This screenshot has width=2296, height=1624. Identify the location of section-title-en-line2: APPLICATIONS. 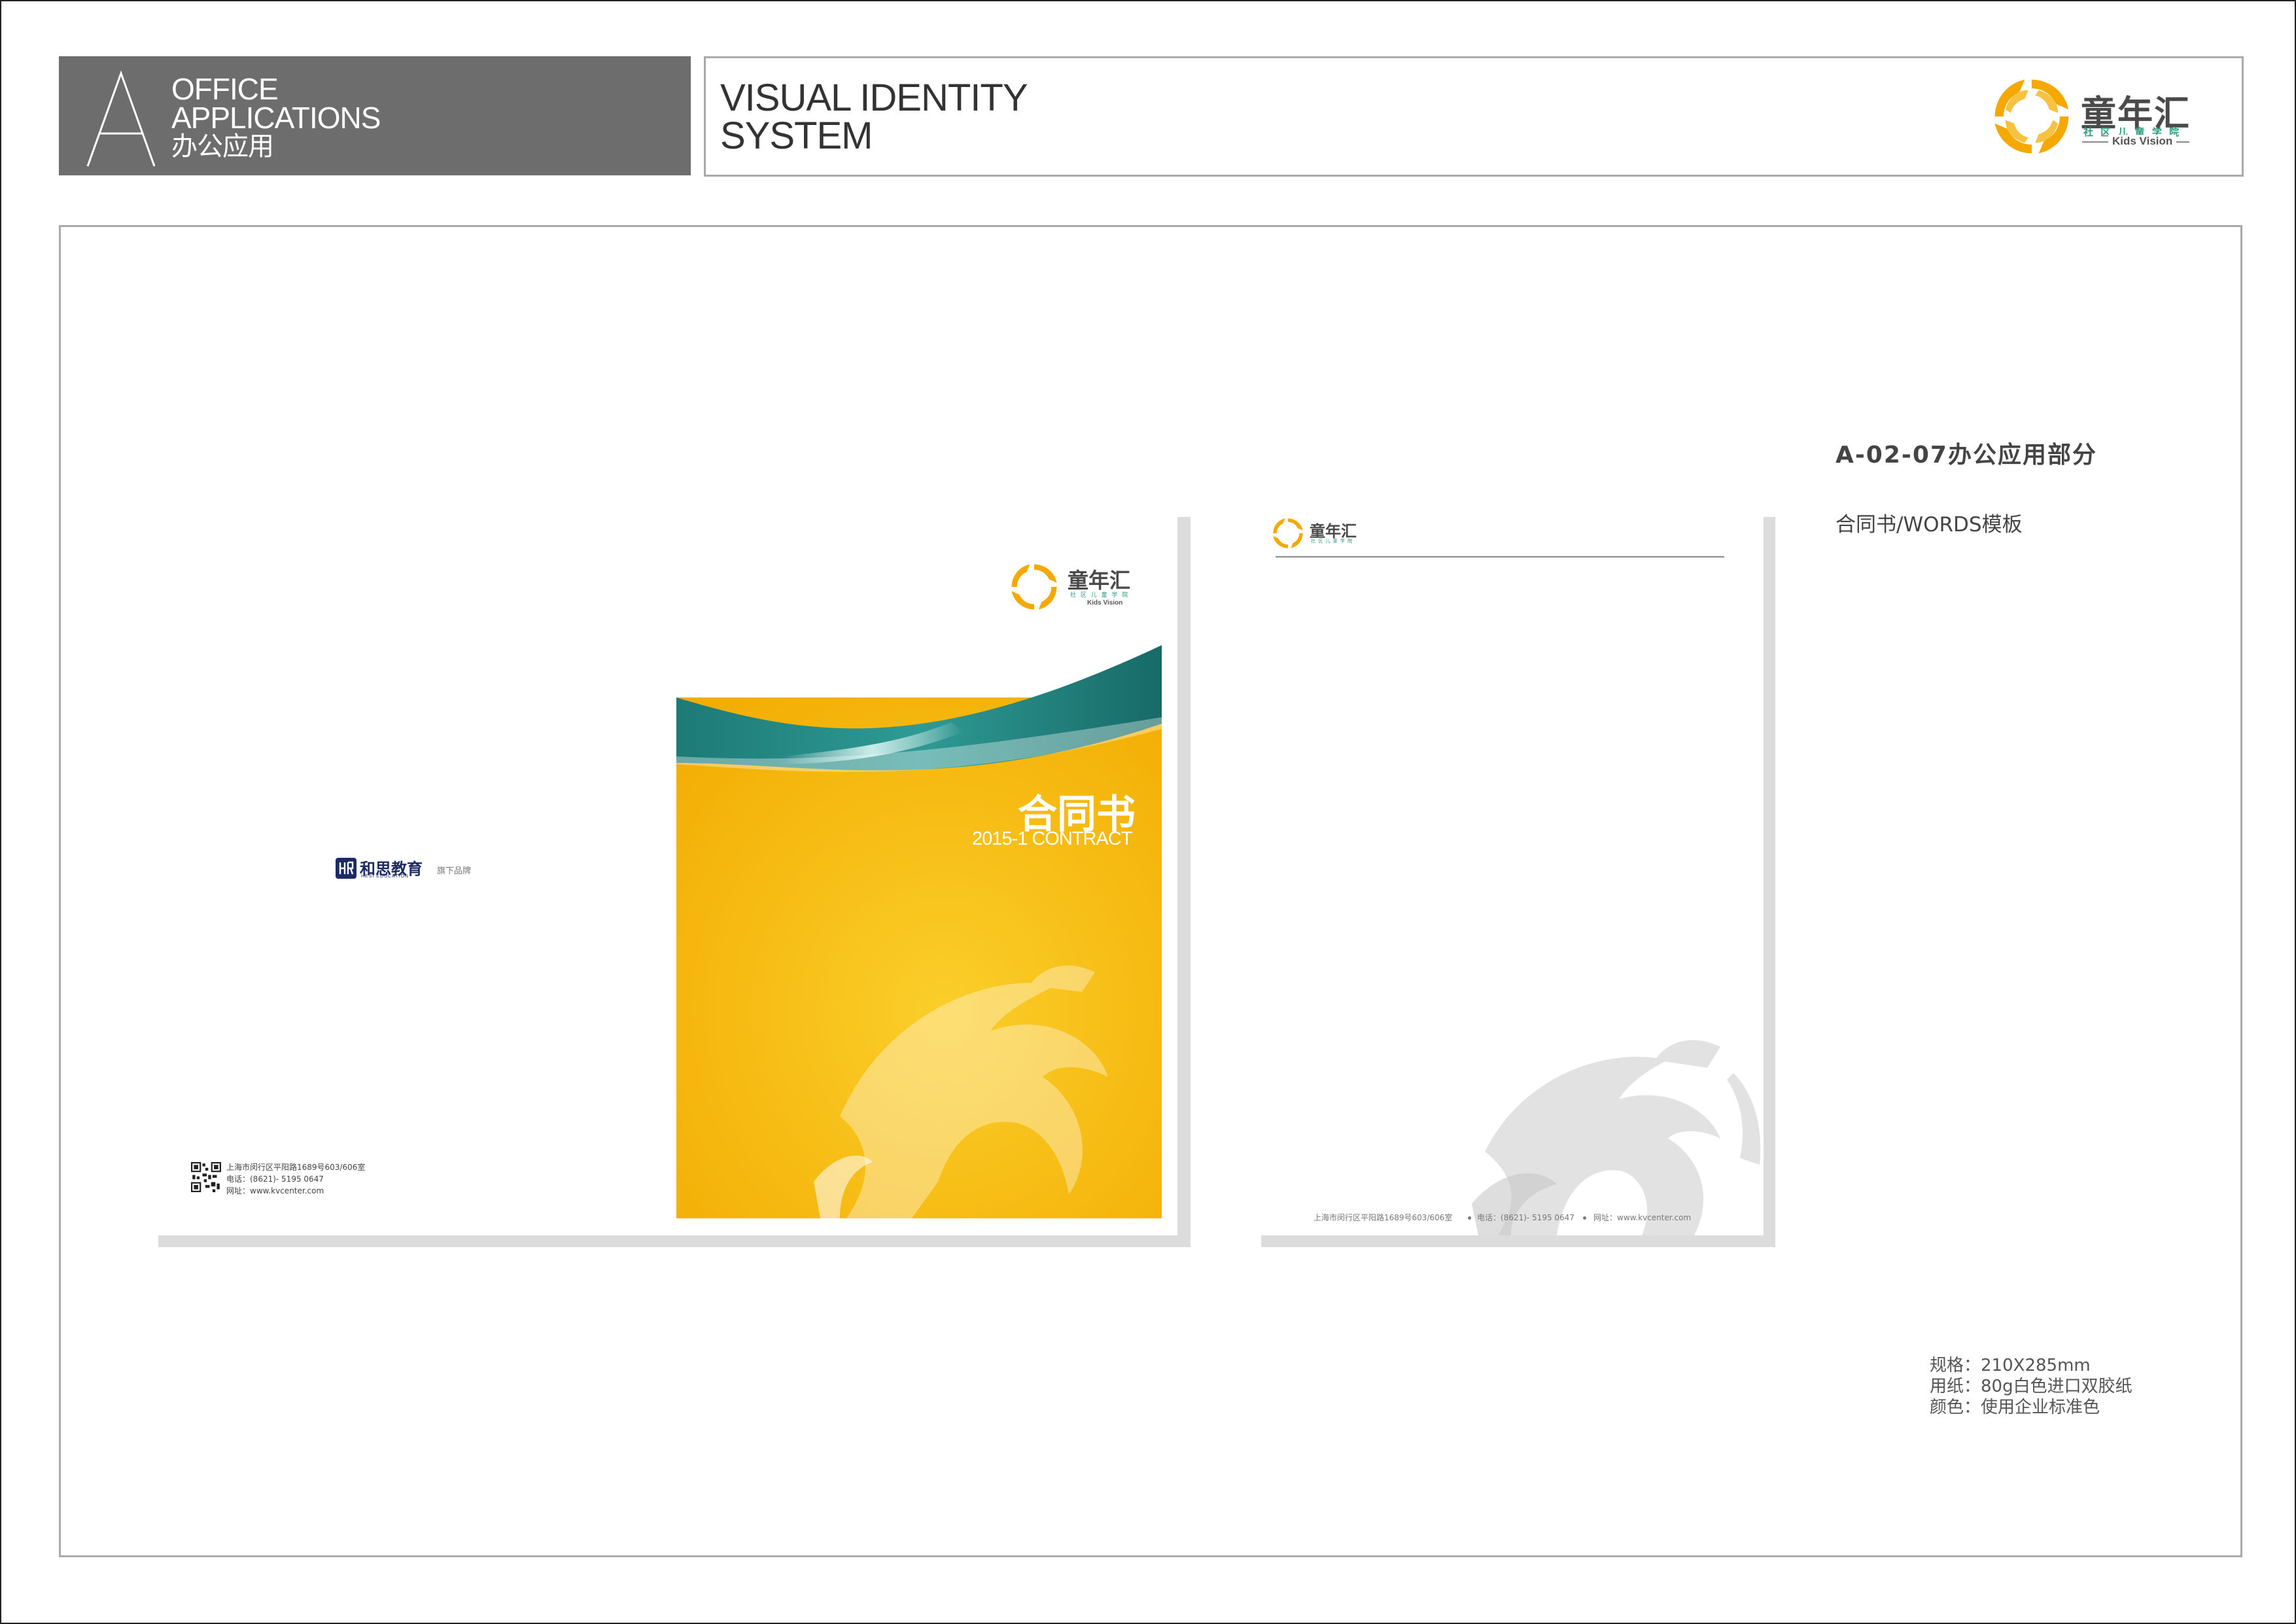
(276, 118).